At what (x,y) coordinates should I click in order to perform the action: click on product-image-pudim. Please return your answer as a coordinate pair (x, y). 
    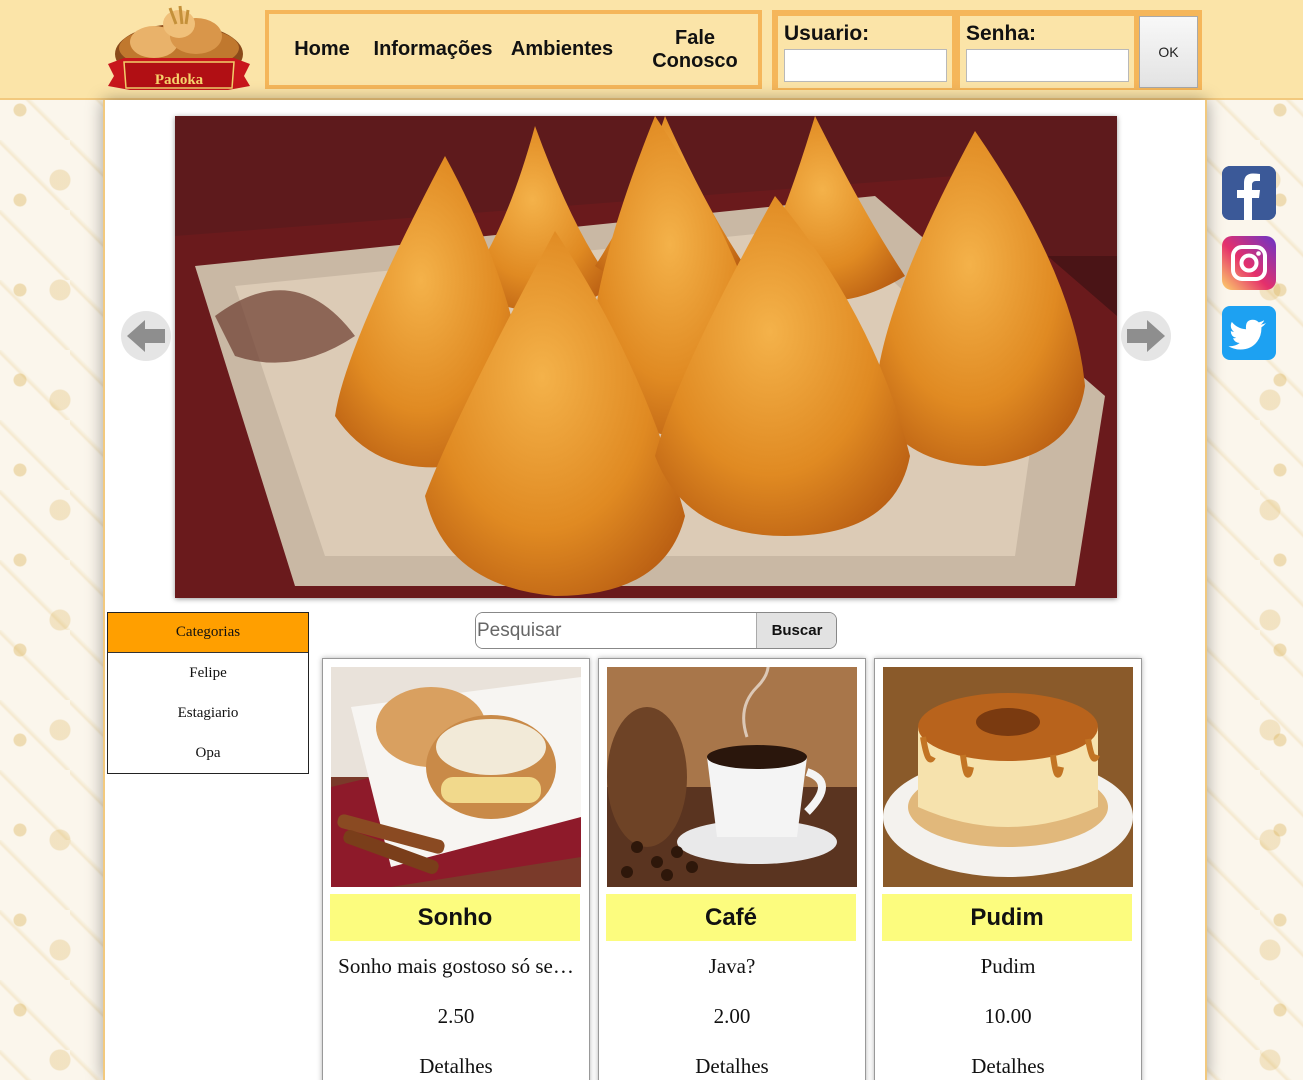
    Looking at the image, I should click on (1008, 777).